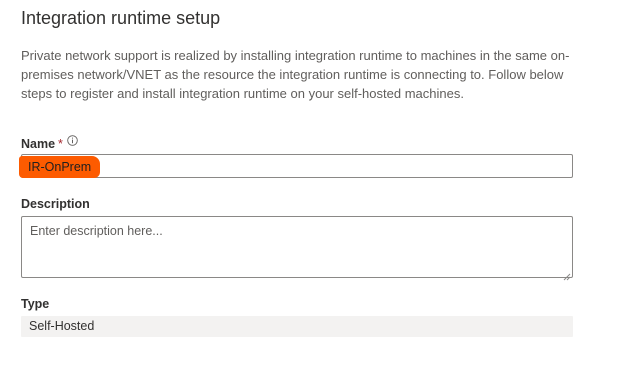  I want to click on name-label-row: Name *, so click(49, 143).